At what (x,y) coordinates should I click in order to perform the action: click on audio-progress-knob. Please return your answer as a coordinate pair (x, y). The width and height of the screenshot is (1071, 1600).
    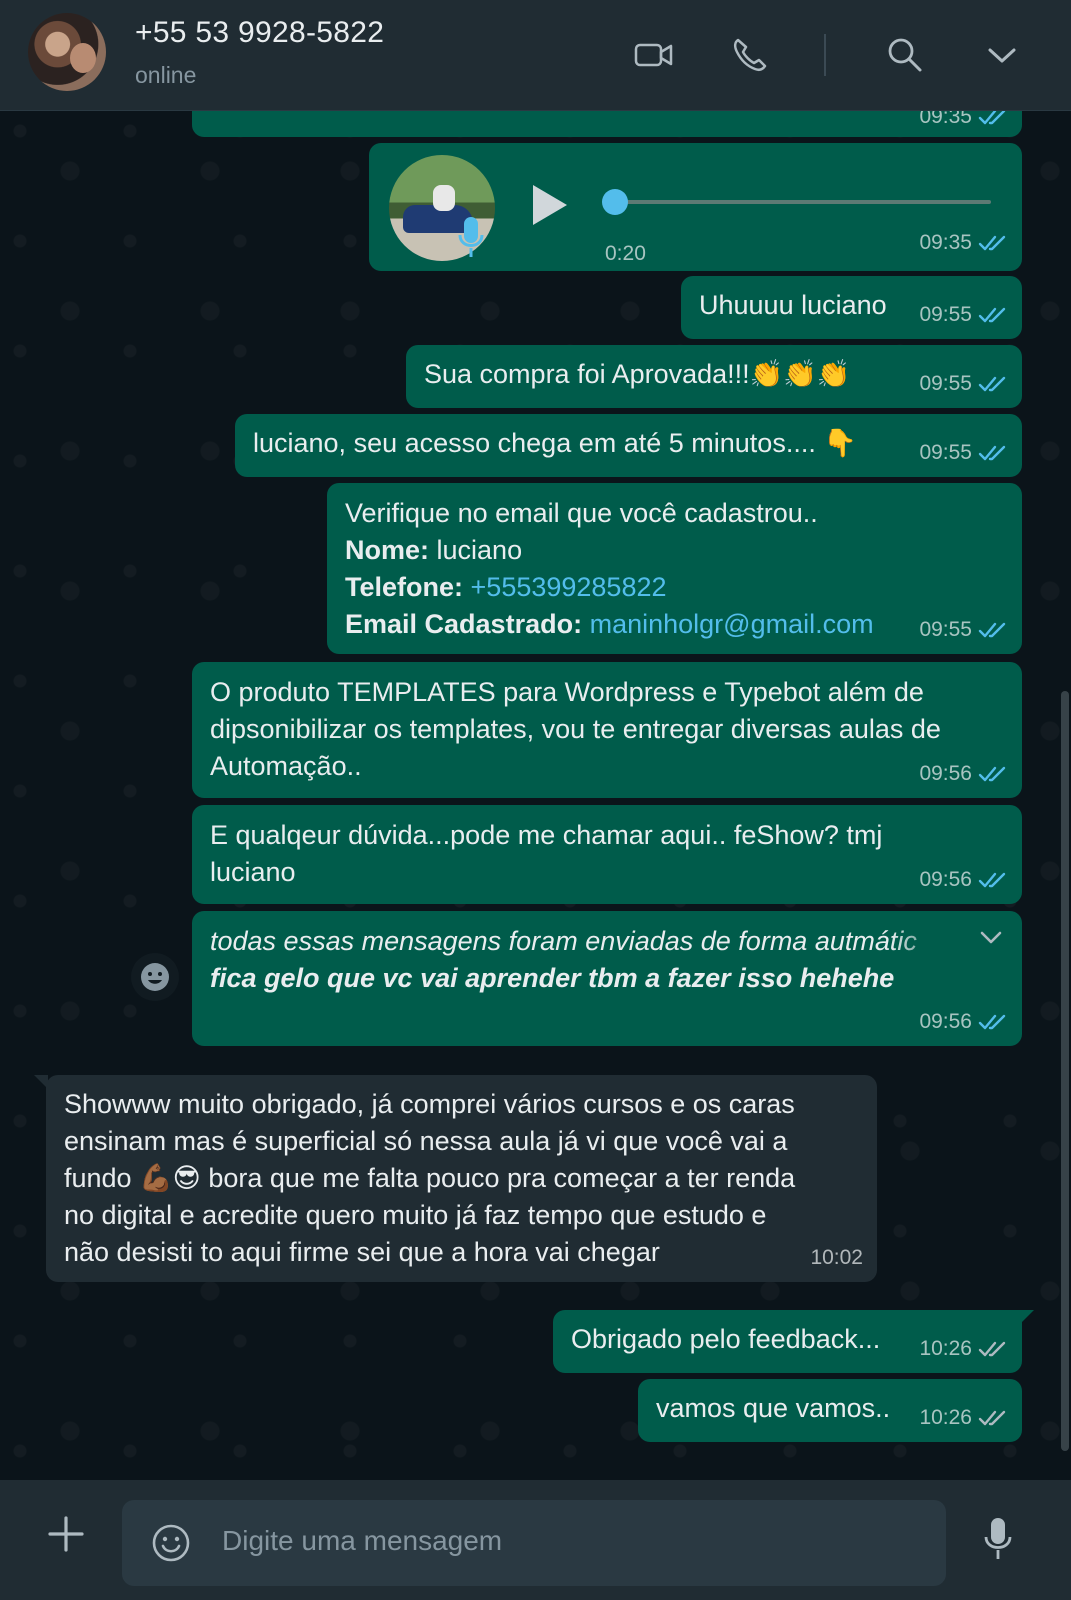
    Looking at the image, I should click on (615, 202).